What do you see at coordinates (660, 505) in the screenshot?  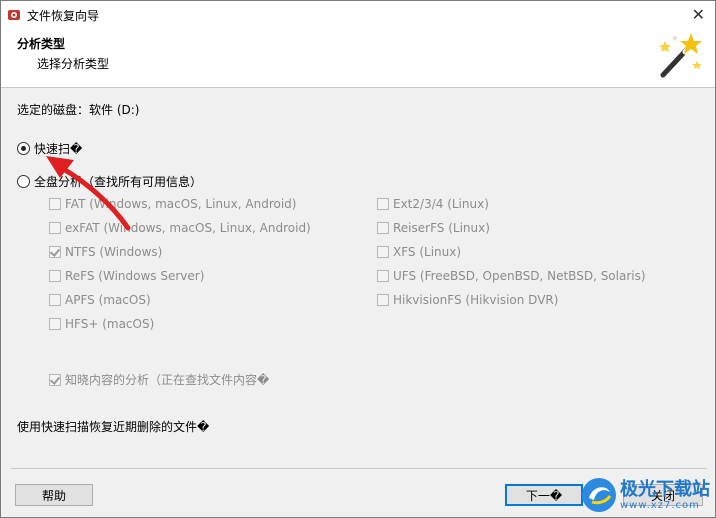 I see `watermark-url: www.xz7.com` at bounding box center [660, 505].